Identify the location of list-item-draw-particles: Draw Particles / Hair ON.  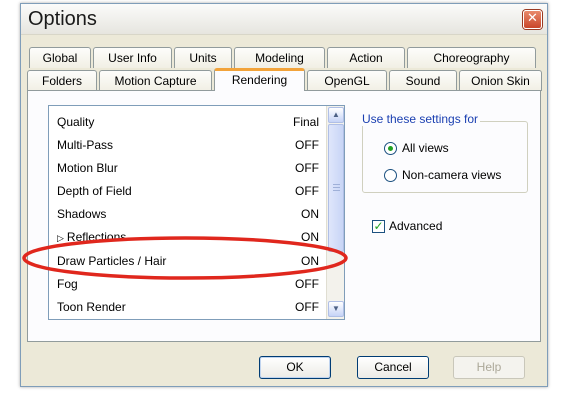
(187, 261).